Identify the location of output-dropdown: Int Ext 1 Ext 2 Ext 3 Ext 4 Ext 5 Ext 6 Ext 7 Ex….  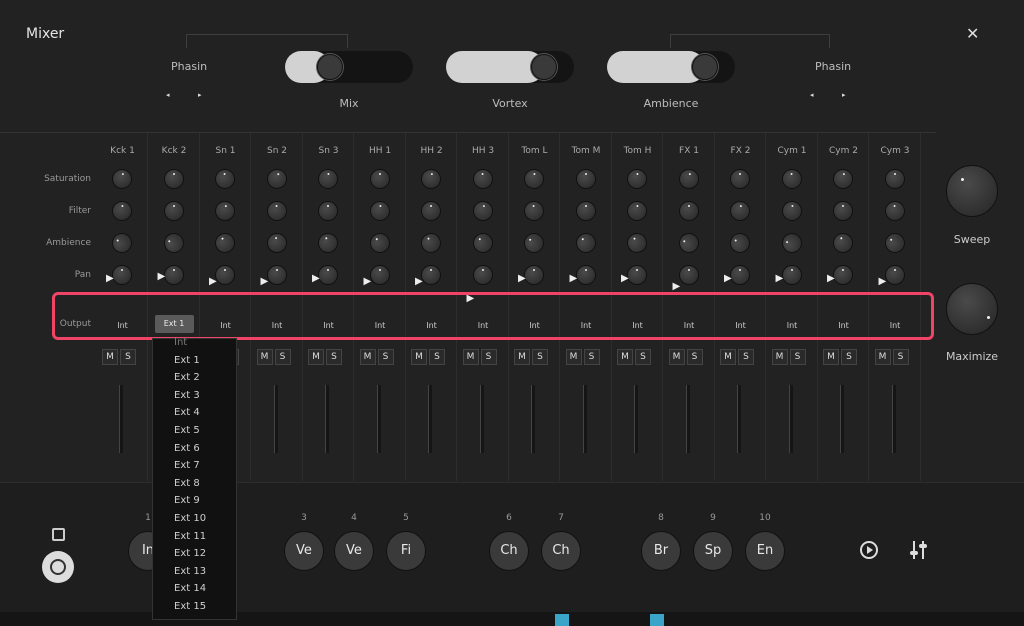
(194, 478).